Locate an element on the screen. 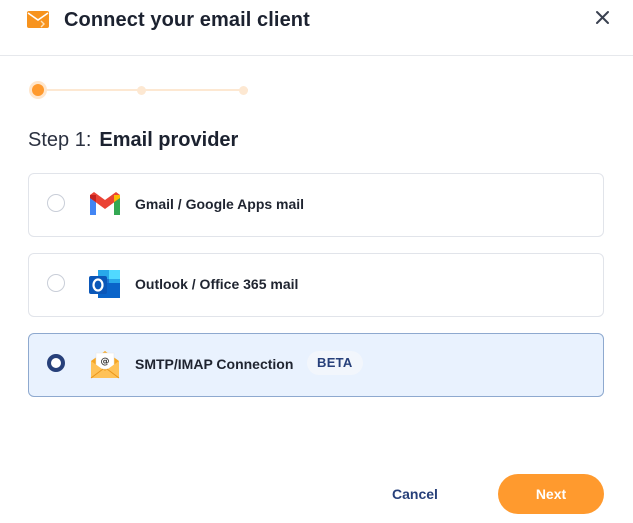 The width and height of the screenshot is (633, 523). step-3-dot is located at coordinates (243, 90).